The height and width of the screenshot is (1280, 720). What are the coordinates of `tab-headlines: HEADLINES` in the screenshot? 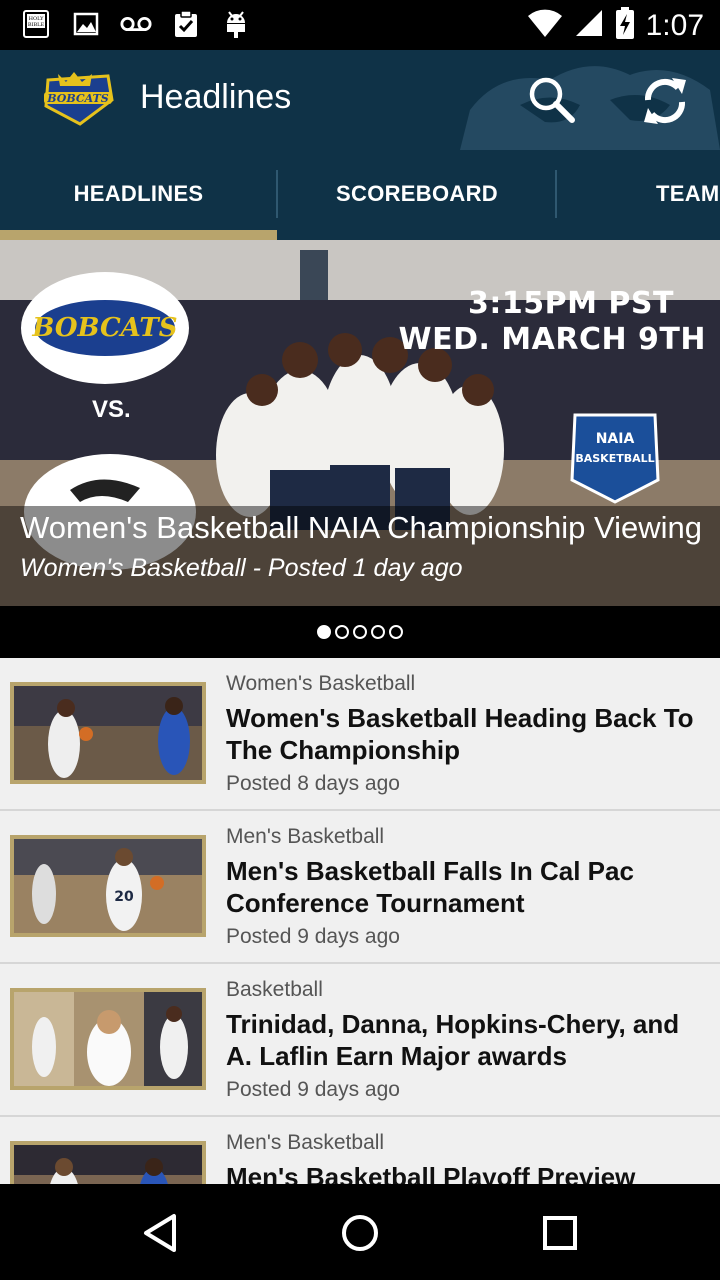 It's located at (138, 194).